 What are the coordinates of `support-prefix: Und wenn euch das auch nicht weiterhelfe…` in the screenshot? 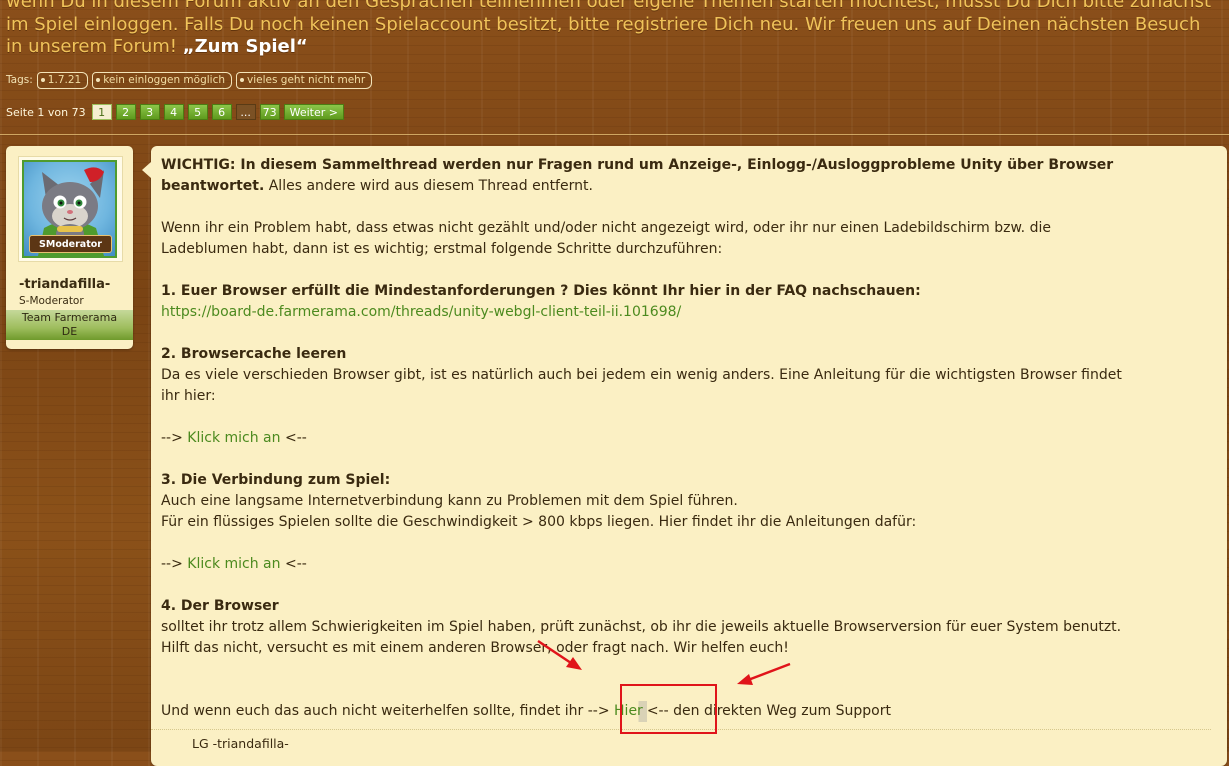 It's located at (372, 711).